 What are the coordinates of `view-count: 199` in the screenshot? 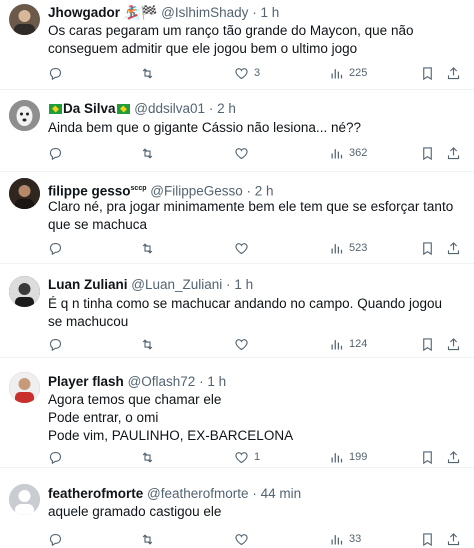 It's located at (358, 457).